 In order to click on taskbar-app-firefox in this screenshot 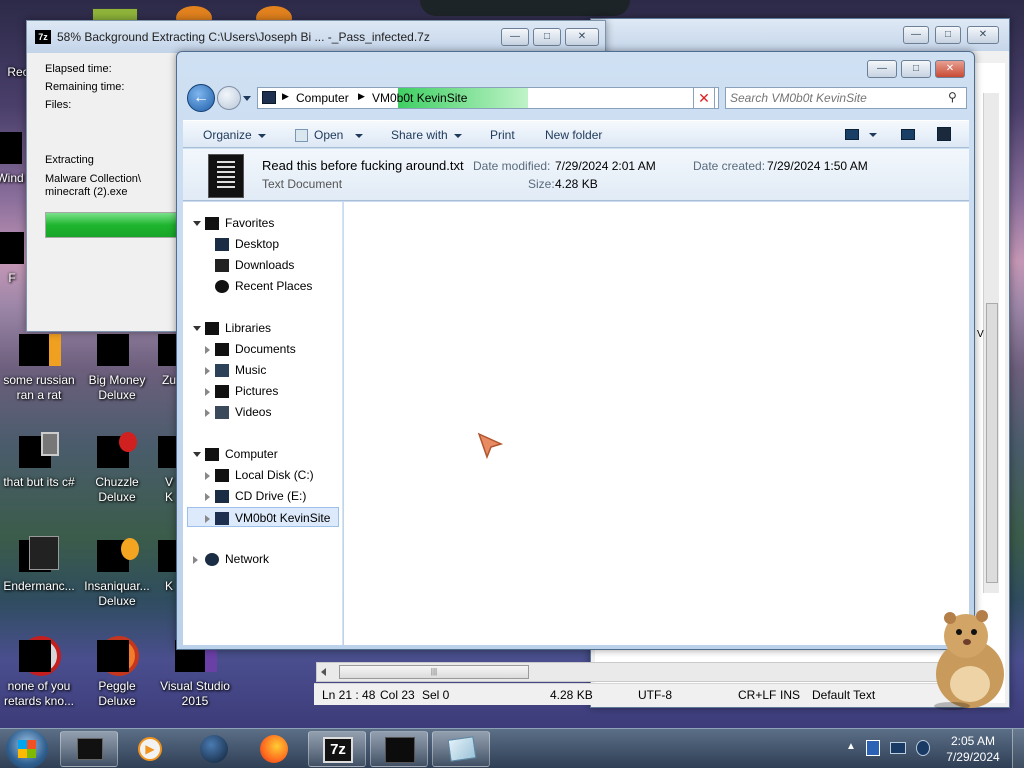, I will do `click(274, 749)`.